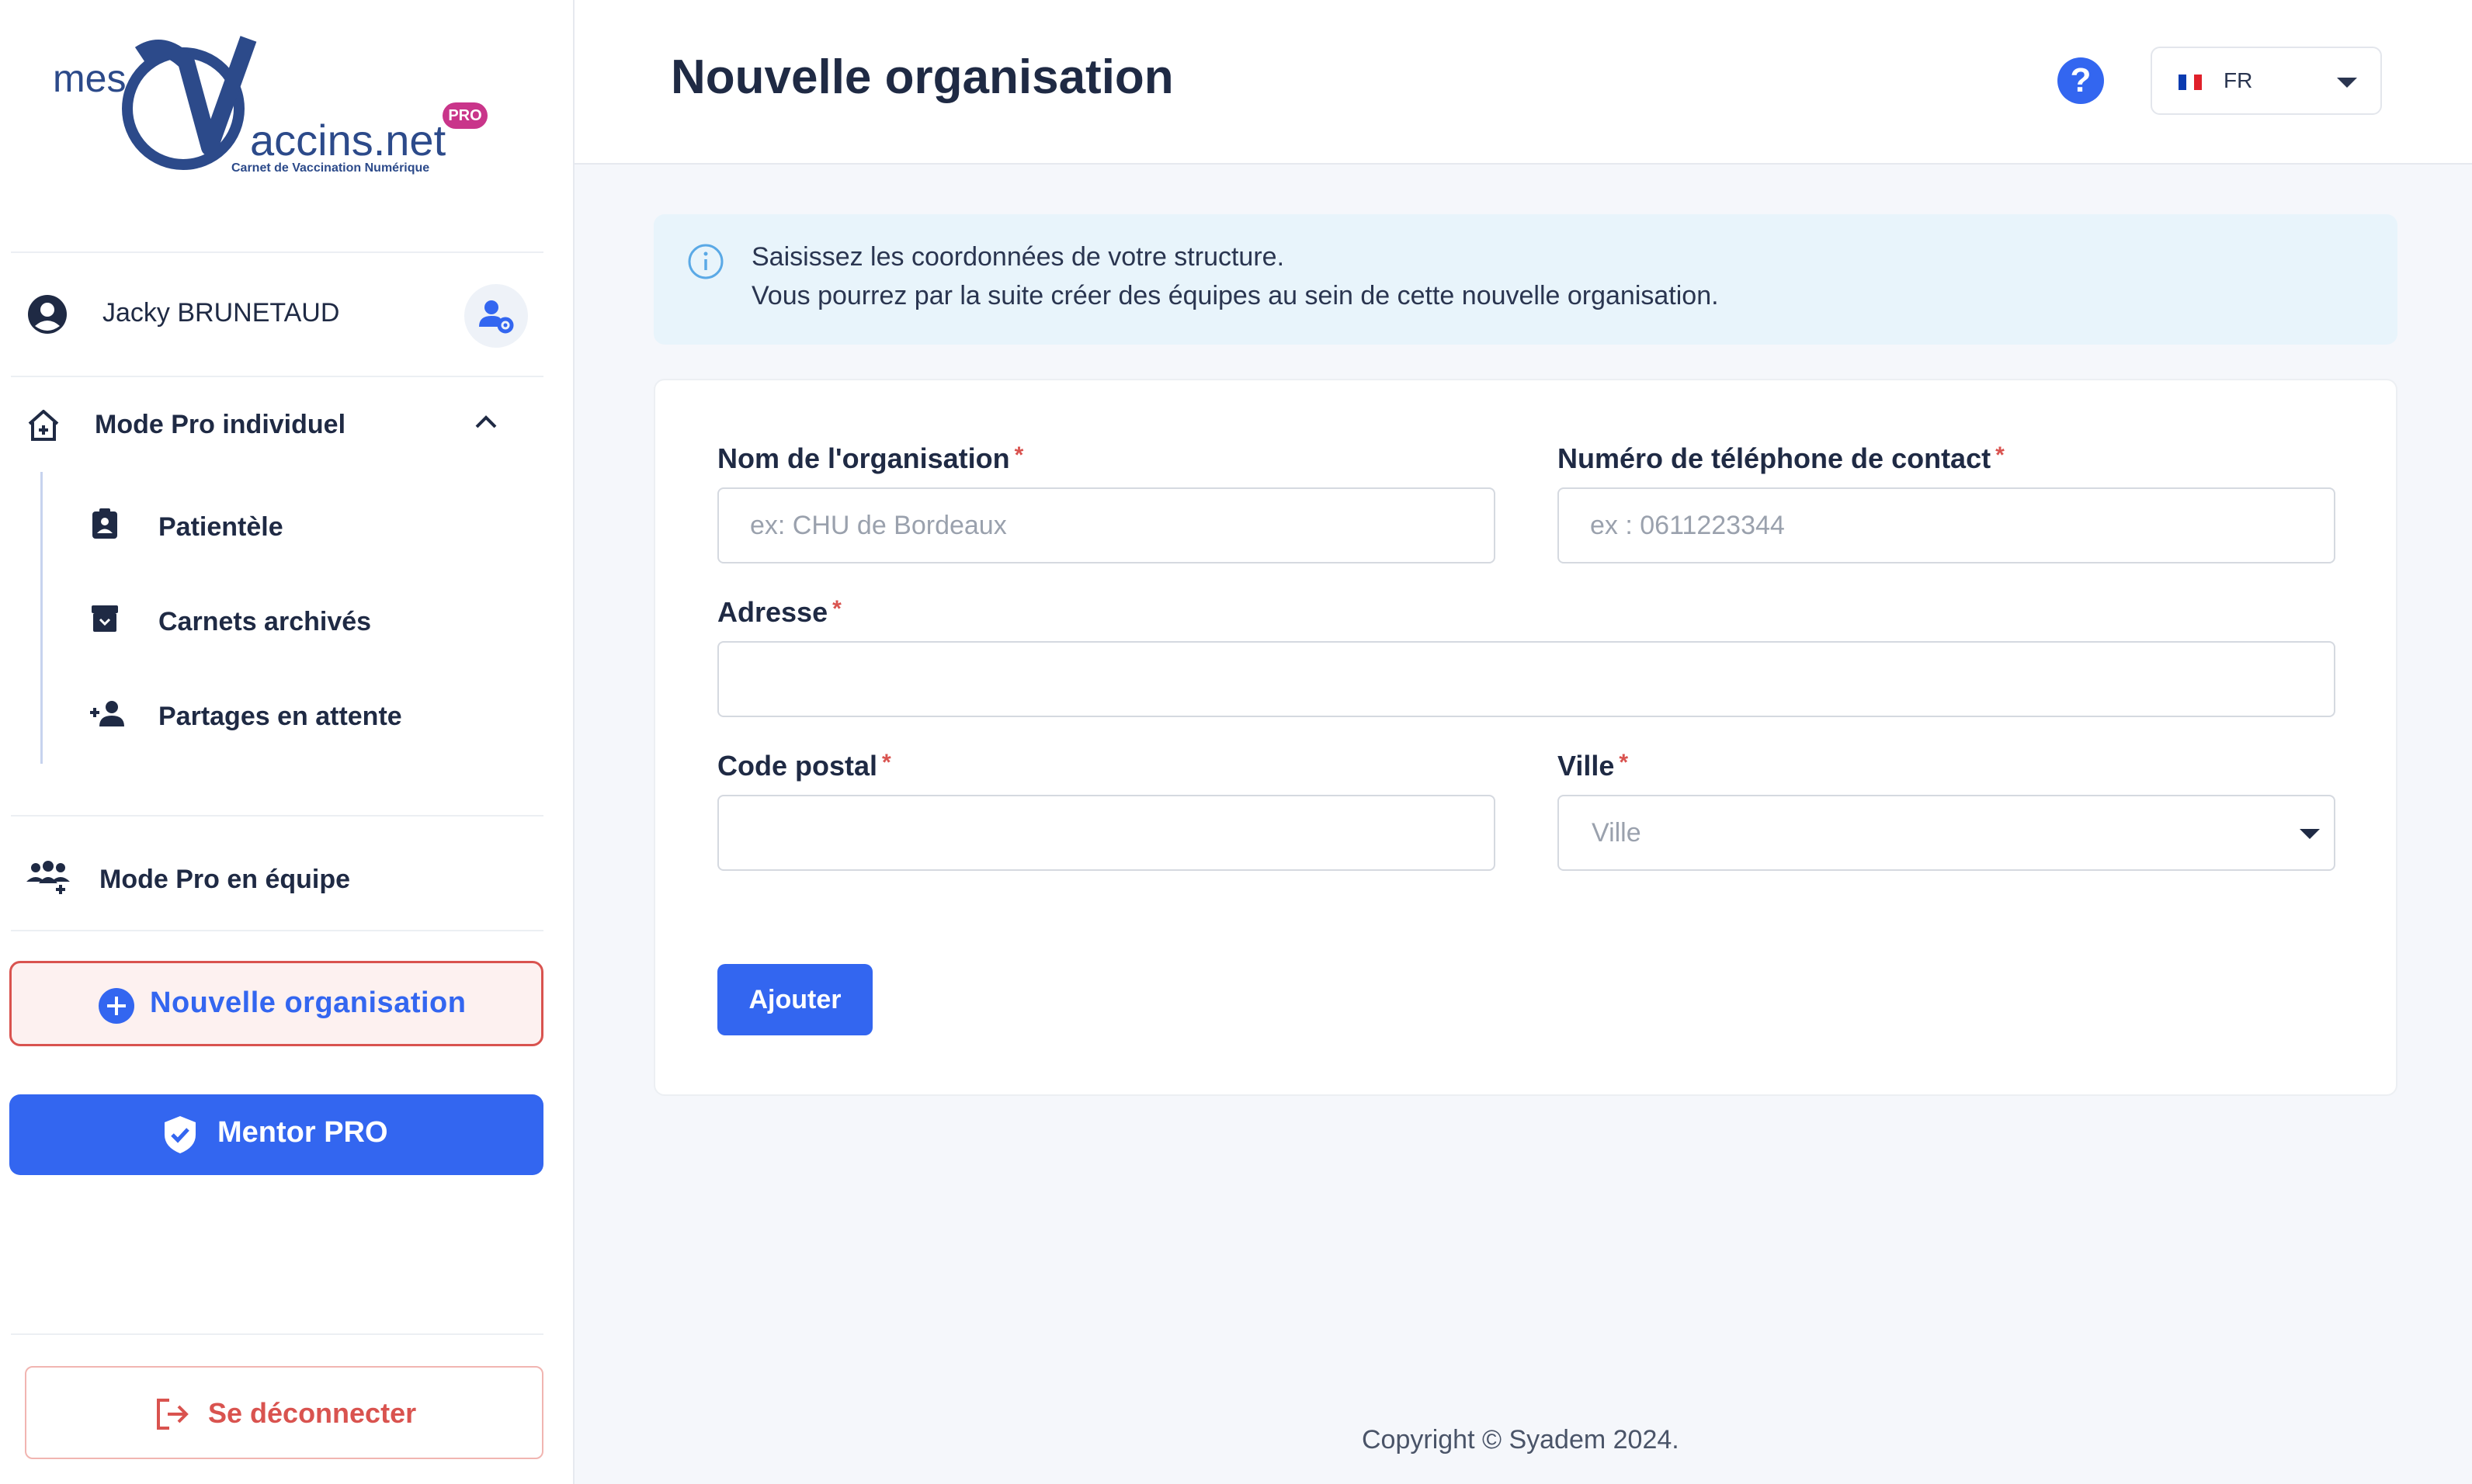 The width and height of the screenshot is (2472, 1484). I want to click on sidebar-item-label: Mode Pro en équipe, so click(225, 879).